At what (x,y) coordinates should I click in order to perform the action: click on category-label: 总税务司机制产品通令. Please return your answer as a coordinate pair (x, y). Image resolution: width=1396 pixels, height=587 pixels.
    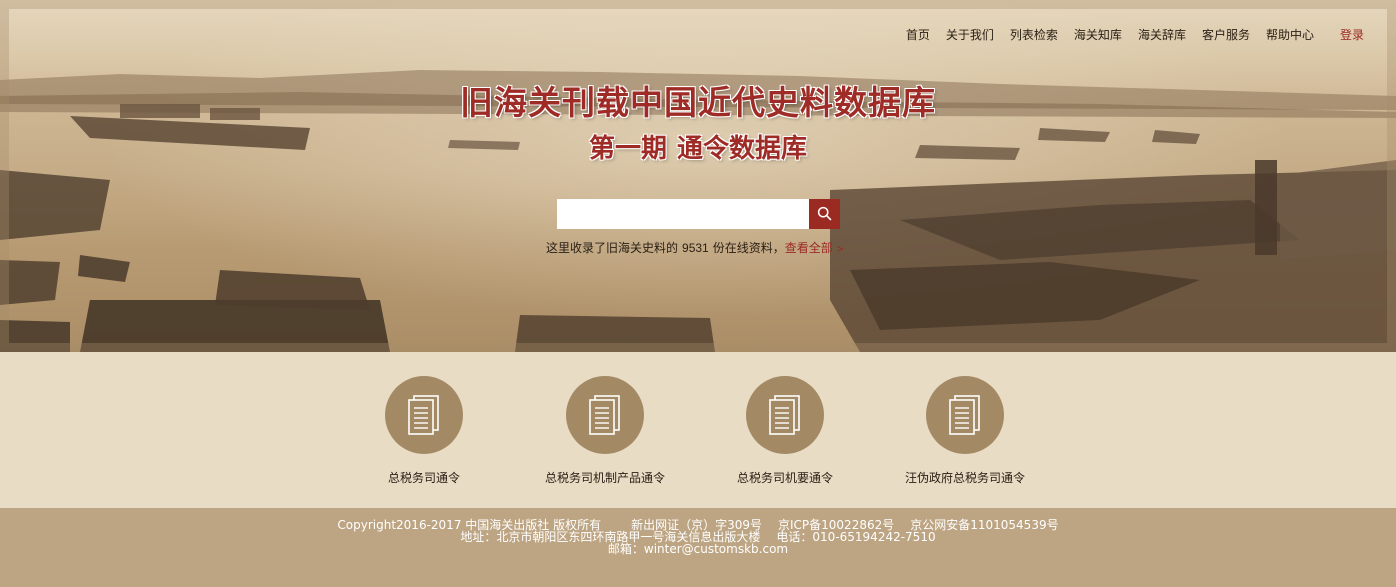
    Looking at the image, I should click on (605, 477).